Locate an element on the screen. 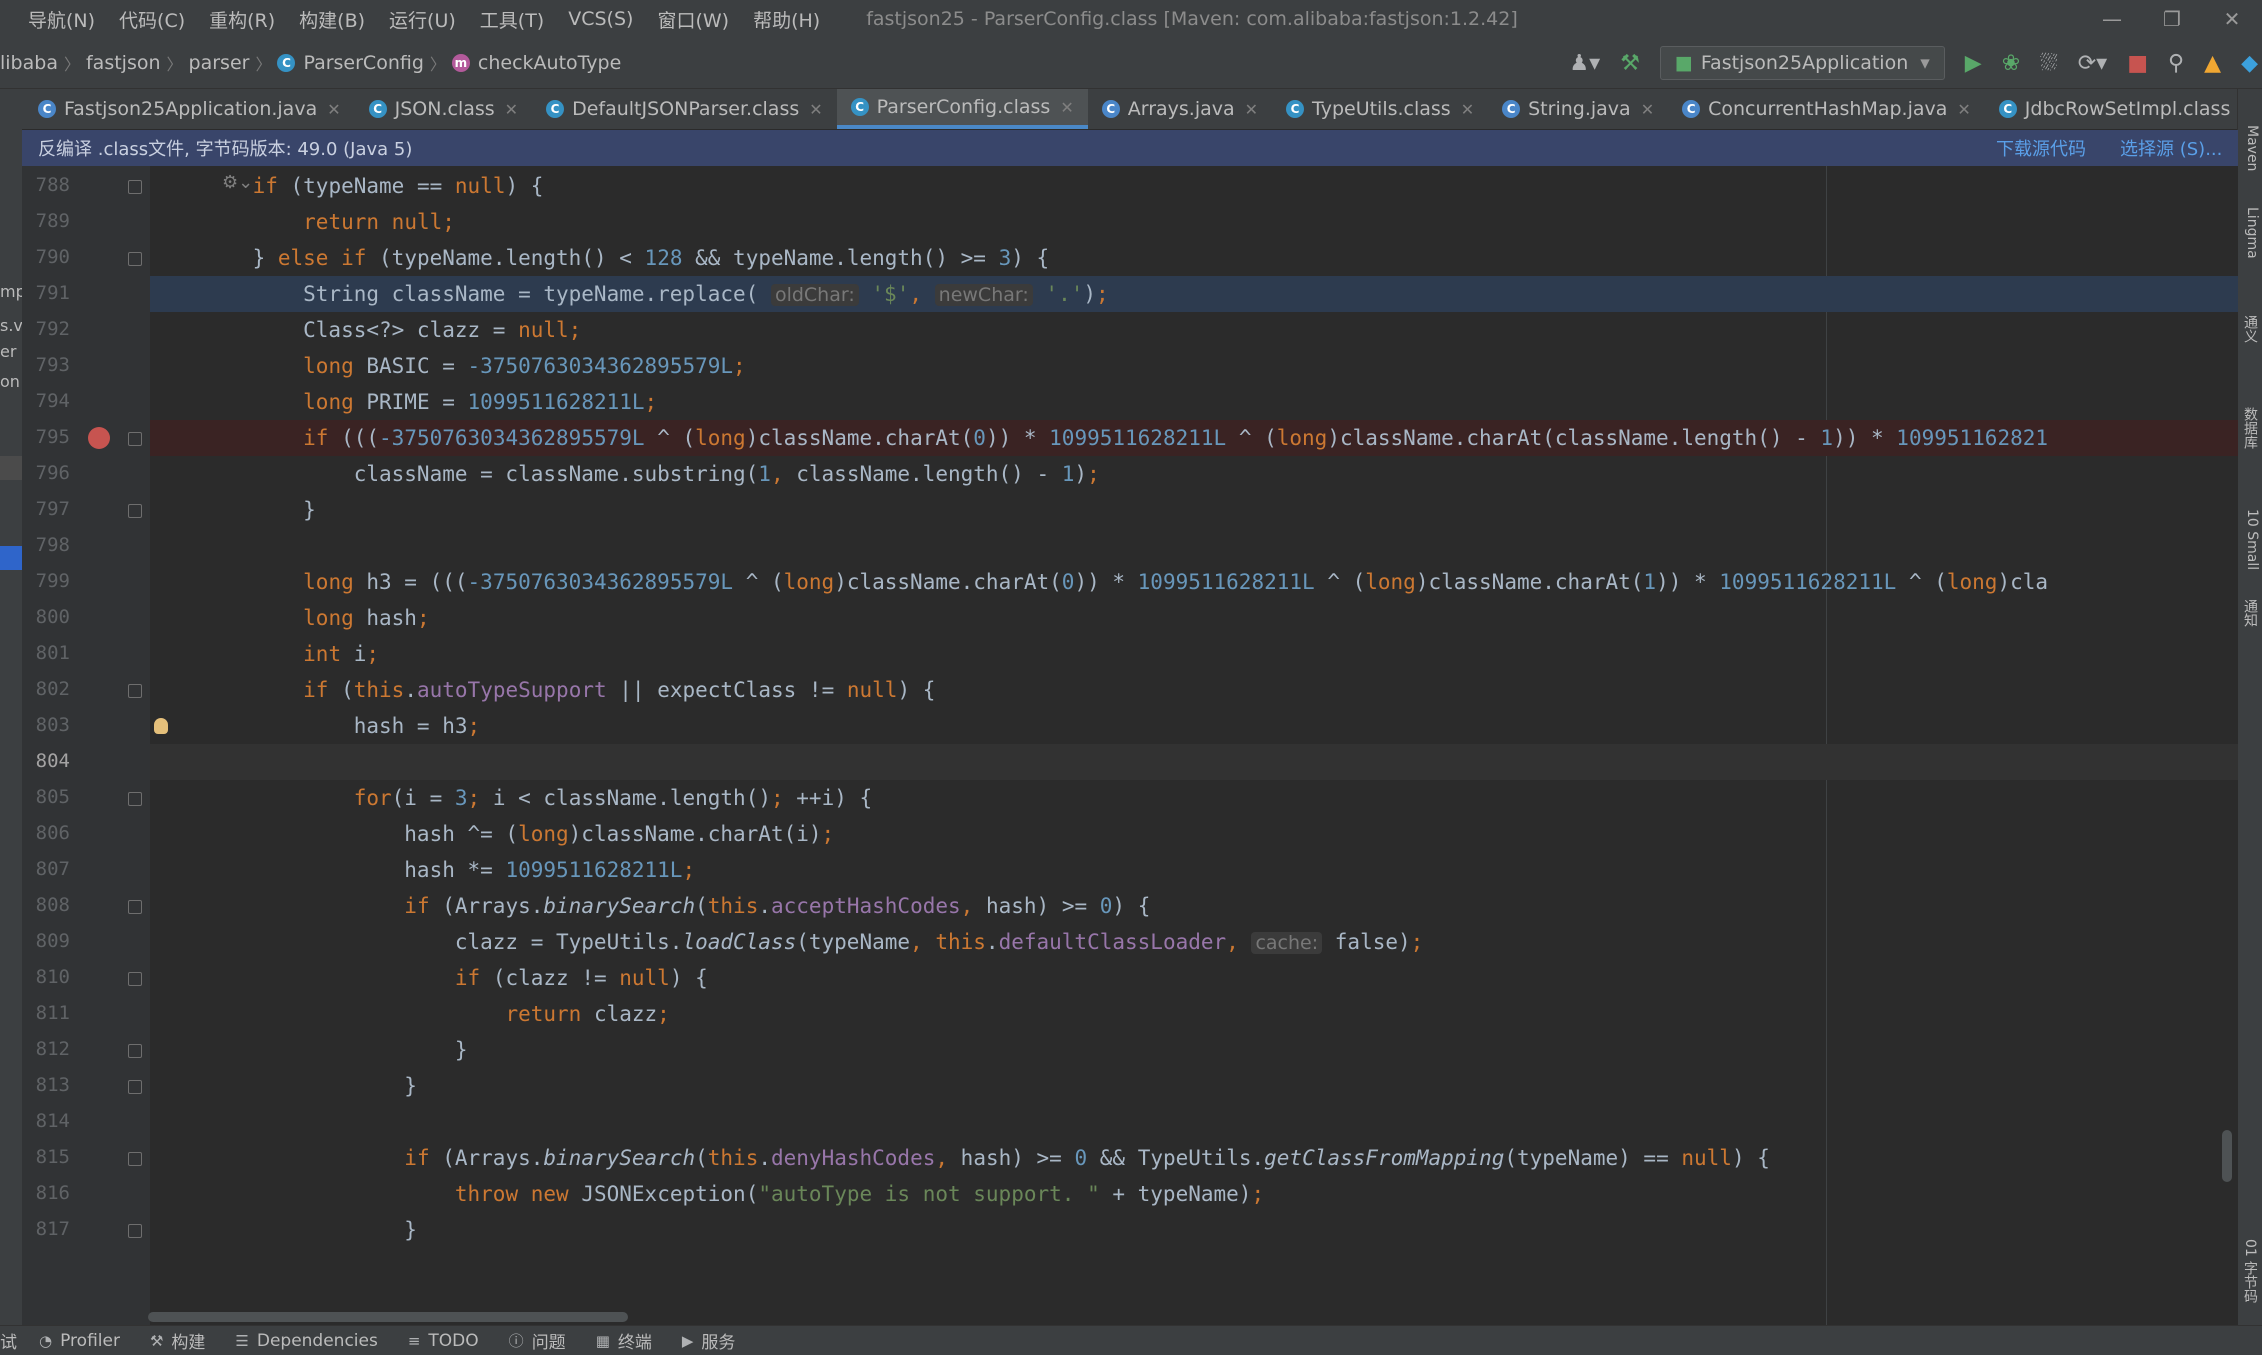  breadcrumb-item: checkAutoType is located at coordinates (549, 63).